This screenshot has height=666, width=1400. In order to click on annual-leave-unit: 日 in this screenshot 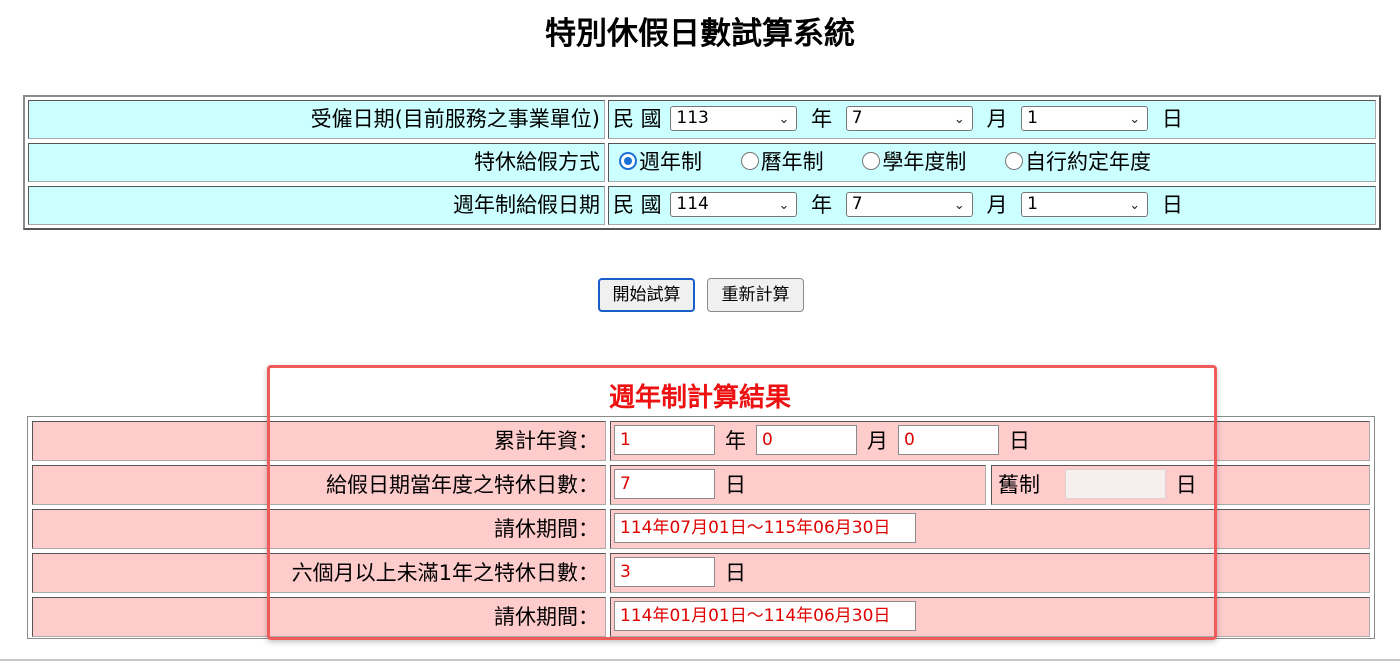, I will do `click(735, 485)`.